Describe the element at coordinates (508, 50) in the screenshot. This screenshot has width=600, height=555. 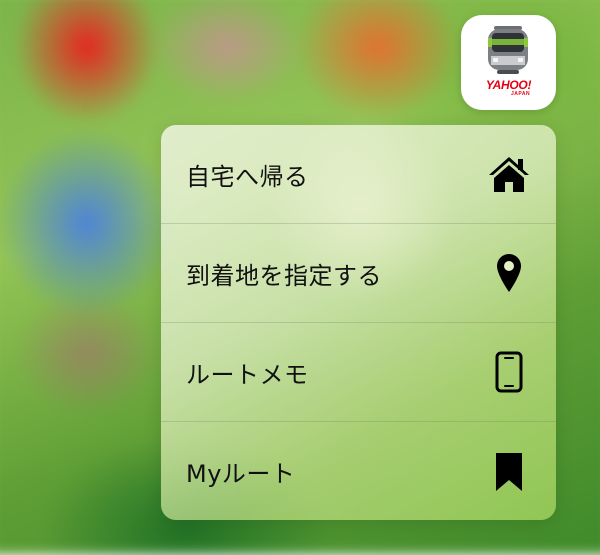
I see `train-icon` at that location.